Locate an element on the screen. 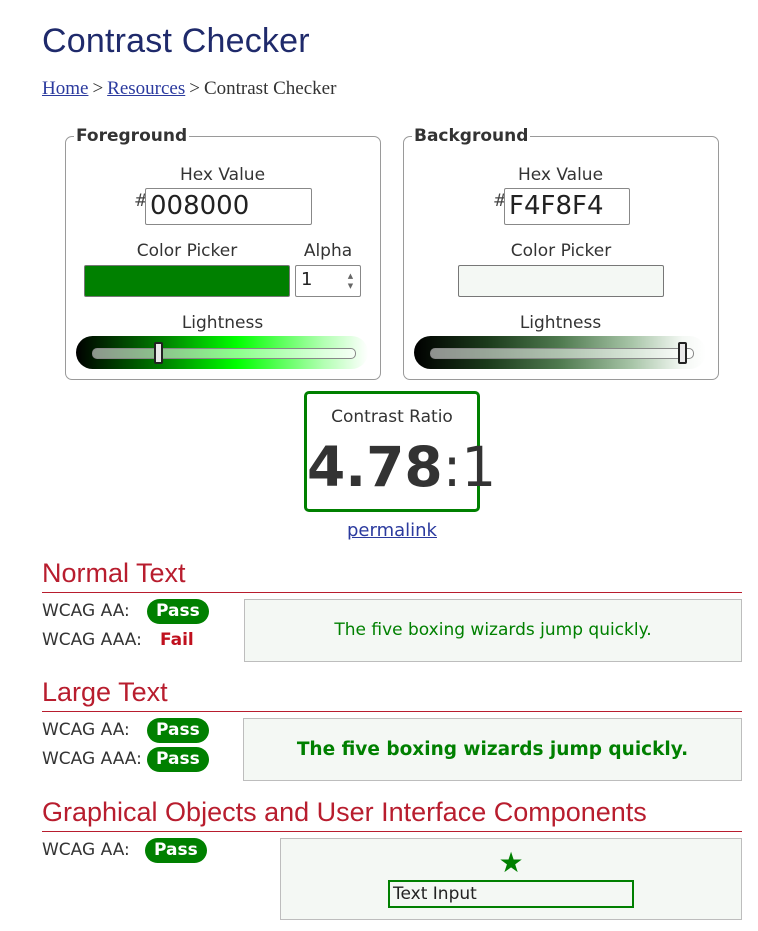 The width and height of the screenshot is (758, 931). normal-sample-text: The five boxing wizards jump quickly. is located at coordinates (493, 630).